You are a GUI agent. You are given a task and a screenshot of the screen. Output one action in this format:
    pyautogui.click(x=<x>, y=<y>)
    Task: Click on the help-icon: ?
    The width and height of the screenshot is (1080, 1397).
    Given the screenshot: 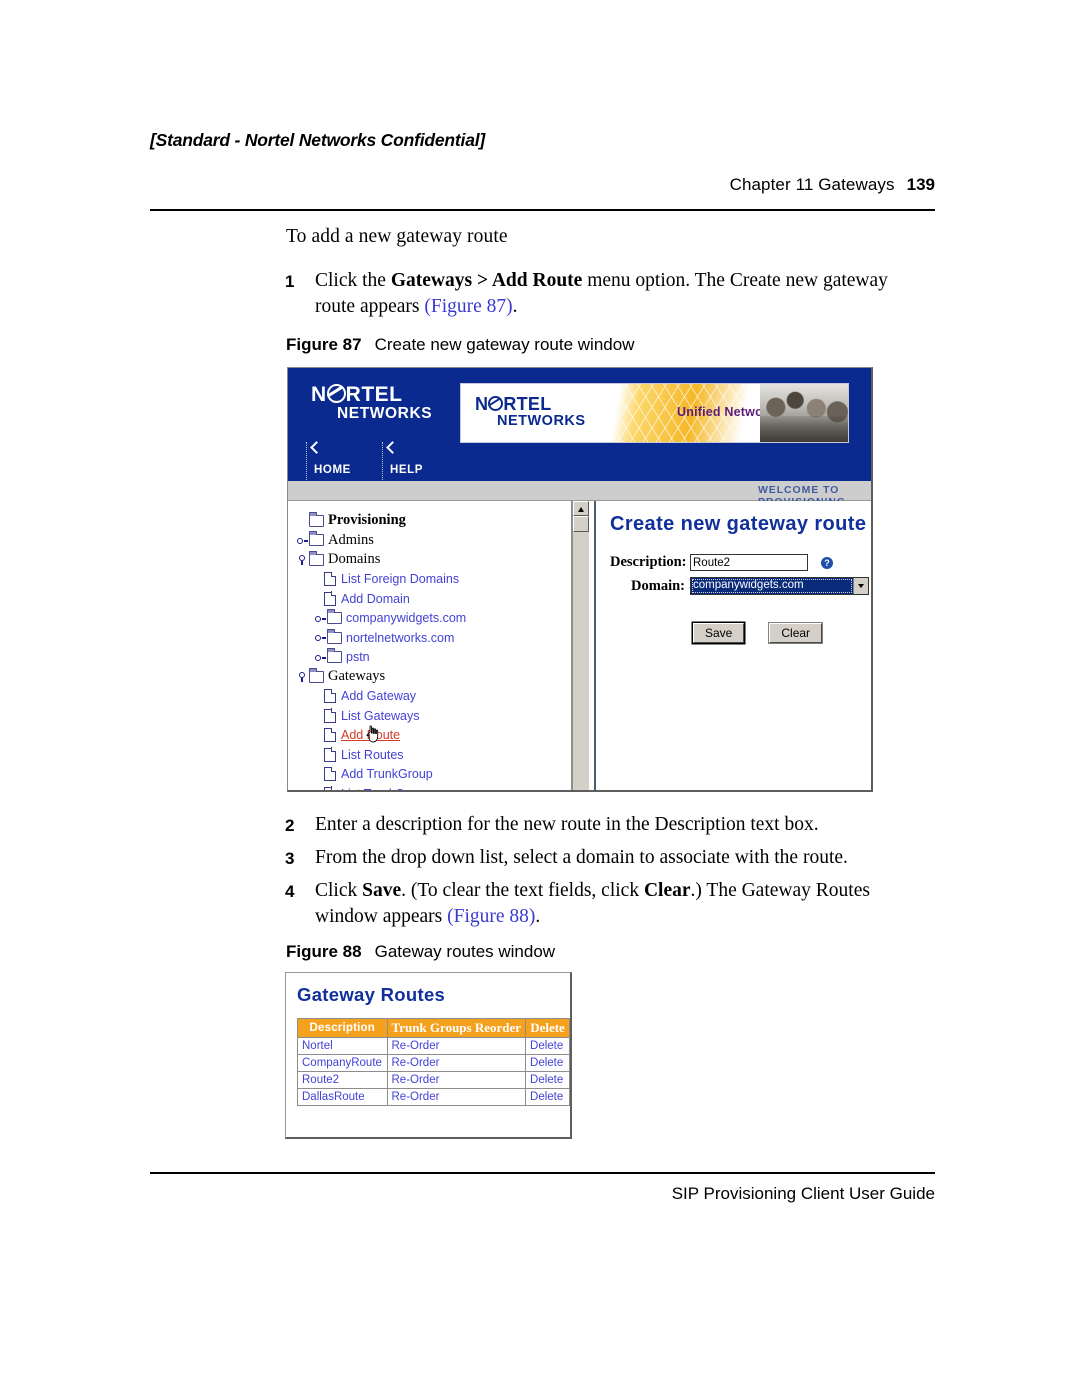 What is the action you would take?
    pyautogui.click(x=827, y=562)
    